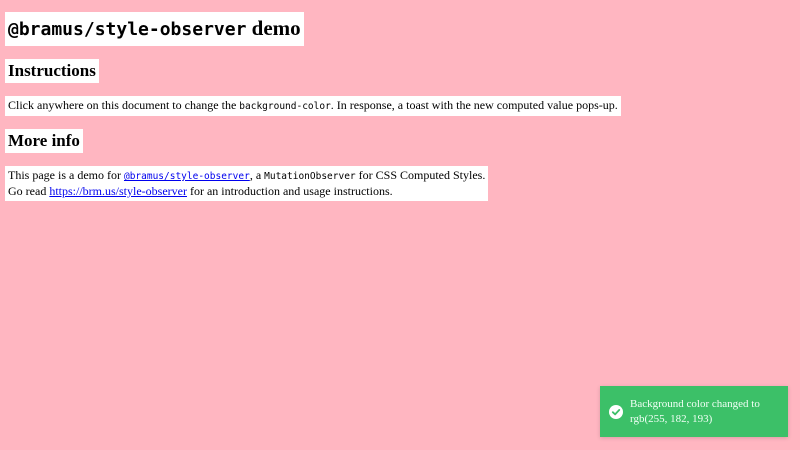  Describe the element at coordinates (118, 191) in the screenshot. I see `article-link: https://brm.us/style-observer` at that location.